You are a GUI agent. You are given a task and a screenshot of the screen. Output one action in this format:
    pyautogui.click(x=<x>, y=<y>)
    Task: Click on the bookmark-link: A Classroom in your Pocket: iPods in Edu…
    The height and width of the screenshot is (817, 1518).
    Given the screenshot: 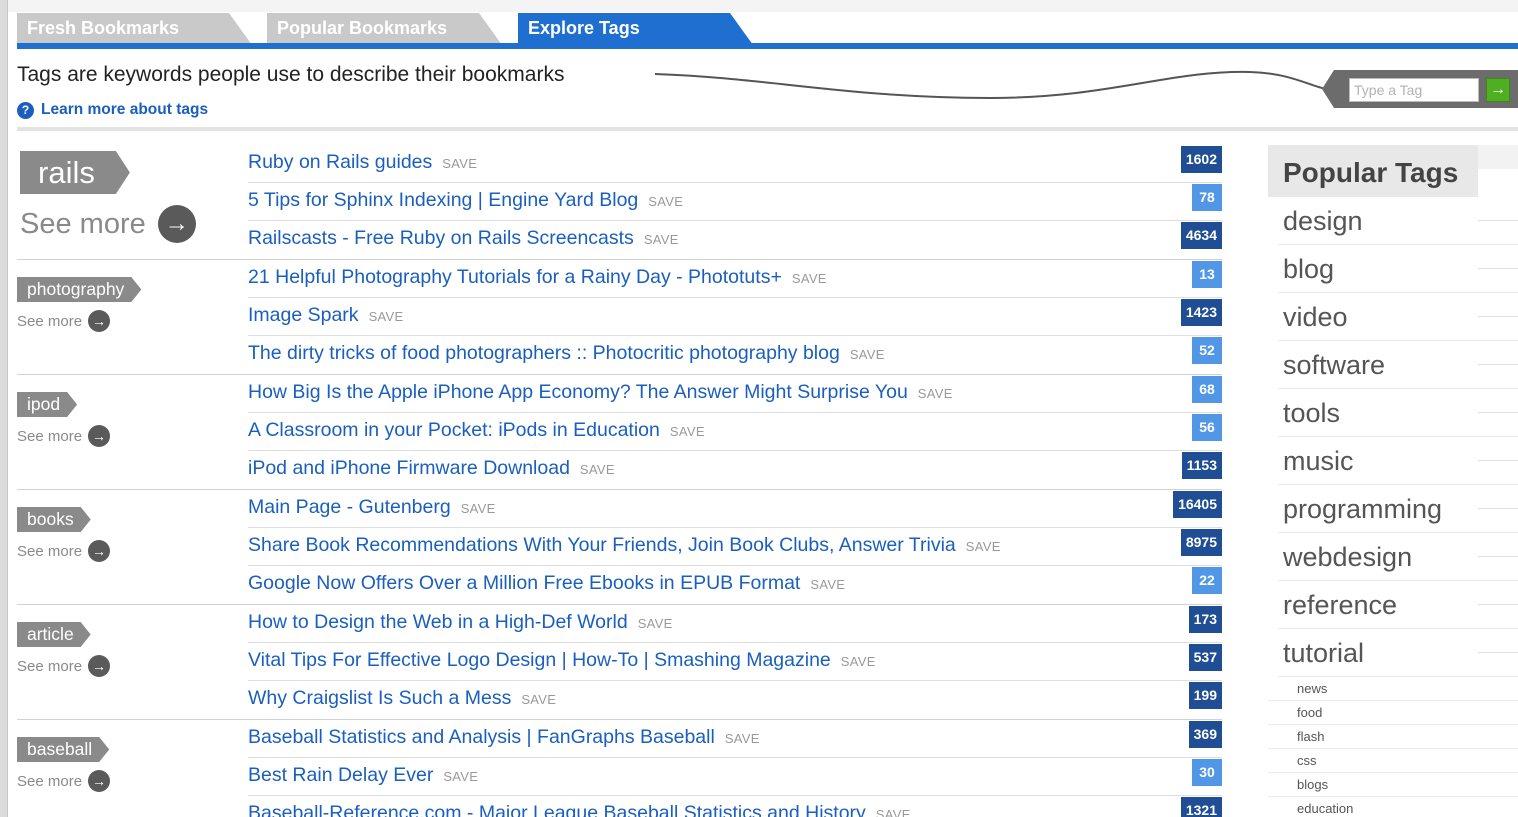 What is the action you would take?
    pyautogui.click(x=476, y=430)
    